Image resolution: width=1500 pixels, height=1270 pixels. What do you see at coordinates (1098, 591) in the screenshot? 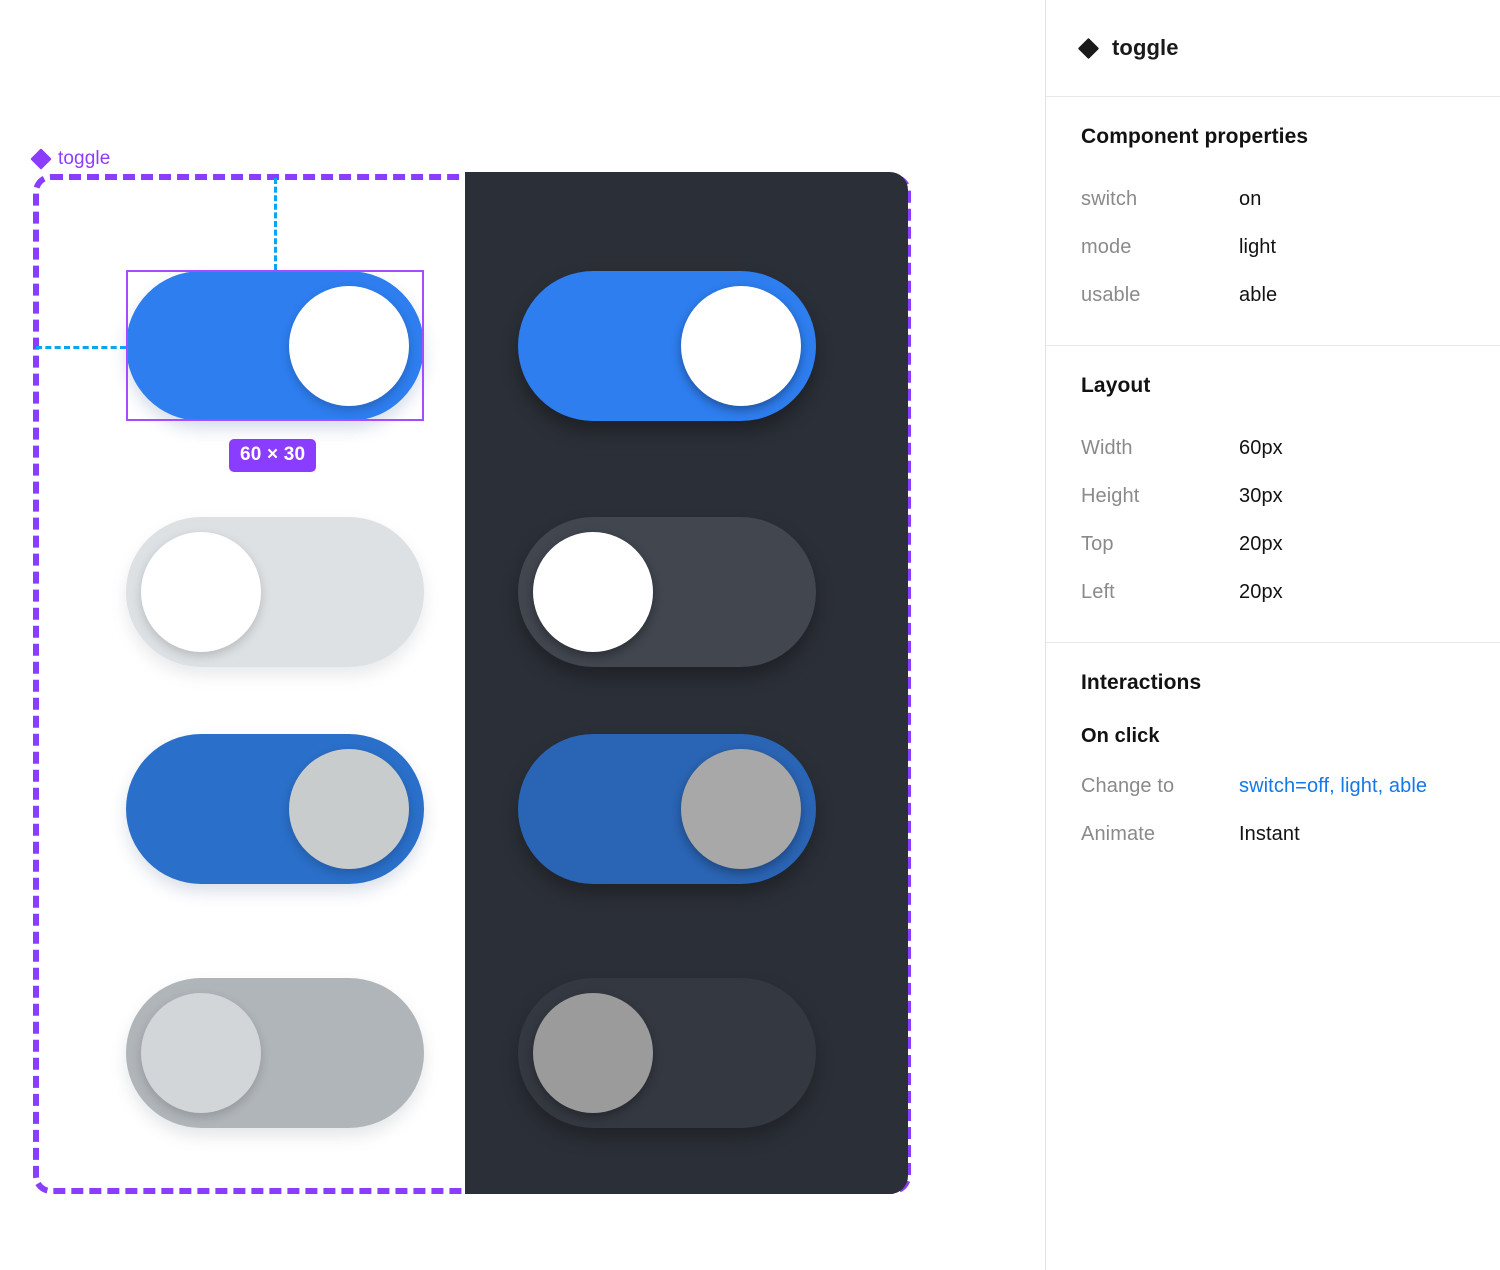
I see `layout-key: Left` at bounding box center [1098, 591].